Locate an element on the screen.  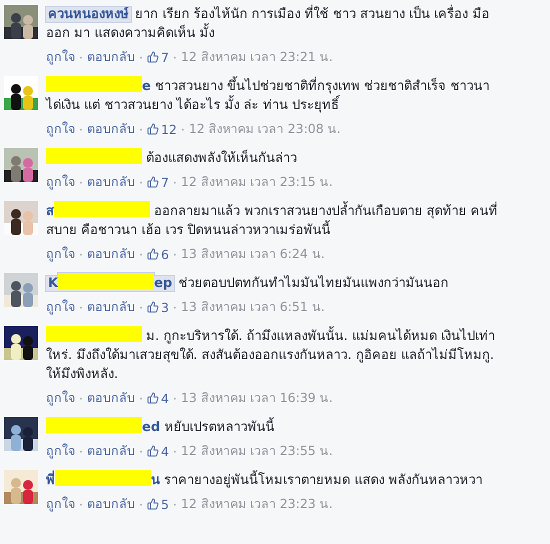
like-count: 3 is located at coordinates (157, 307).